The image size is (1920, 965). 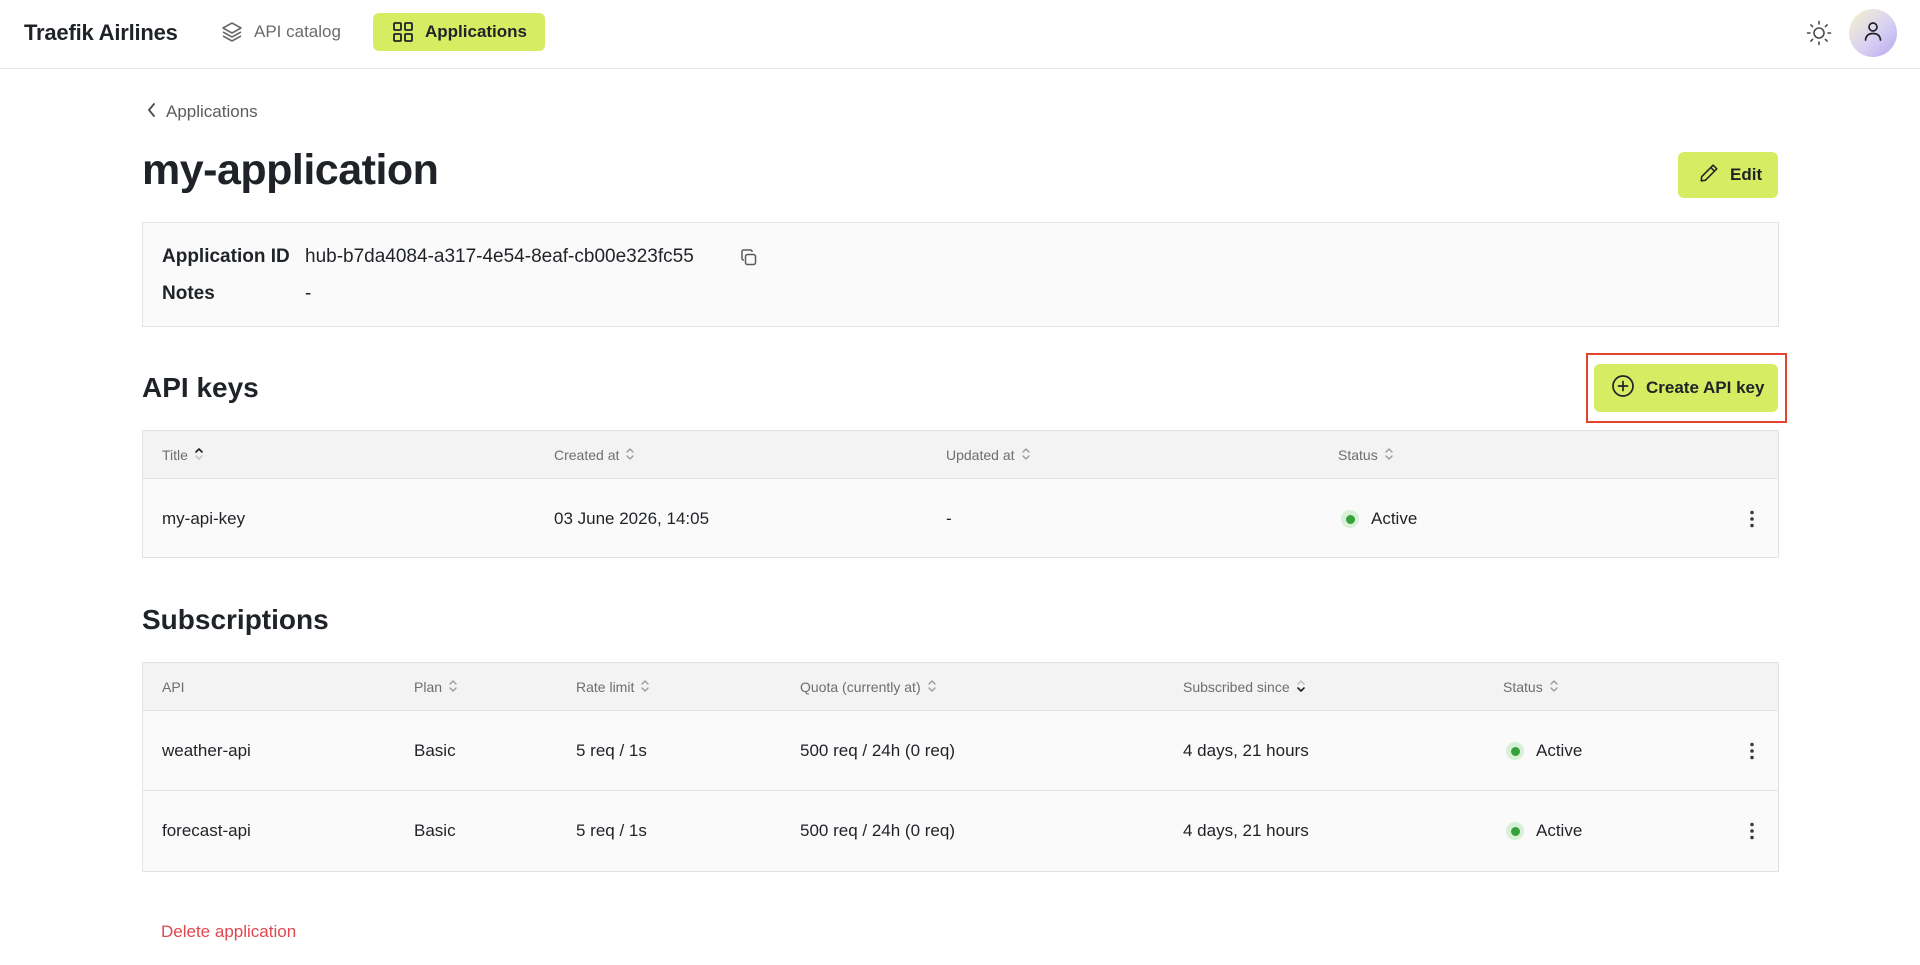 What do you see at coordinates (204, 518) in the screenshot?
I see `api-key-title: my-api-key` at bounding box center [204, 518].